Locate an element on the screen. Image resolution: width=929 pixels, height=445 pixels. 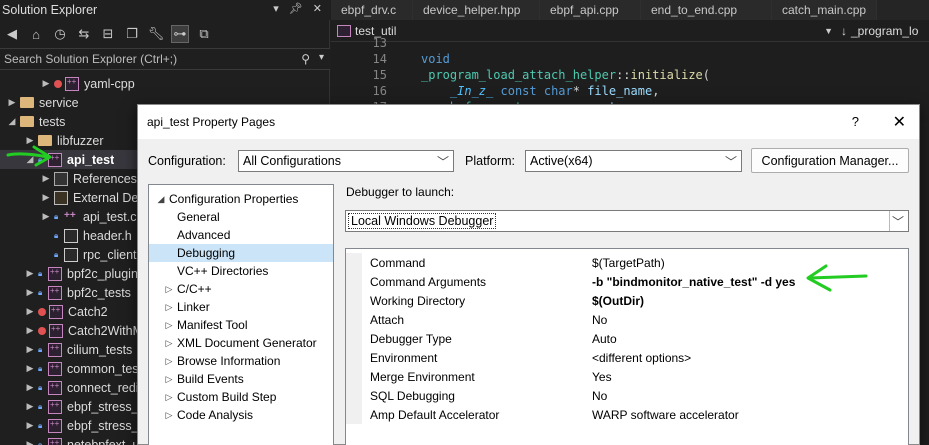
help-button: ? is located at coordinates (855, 121).